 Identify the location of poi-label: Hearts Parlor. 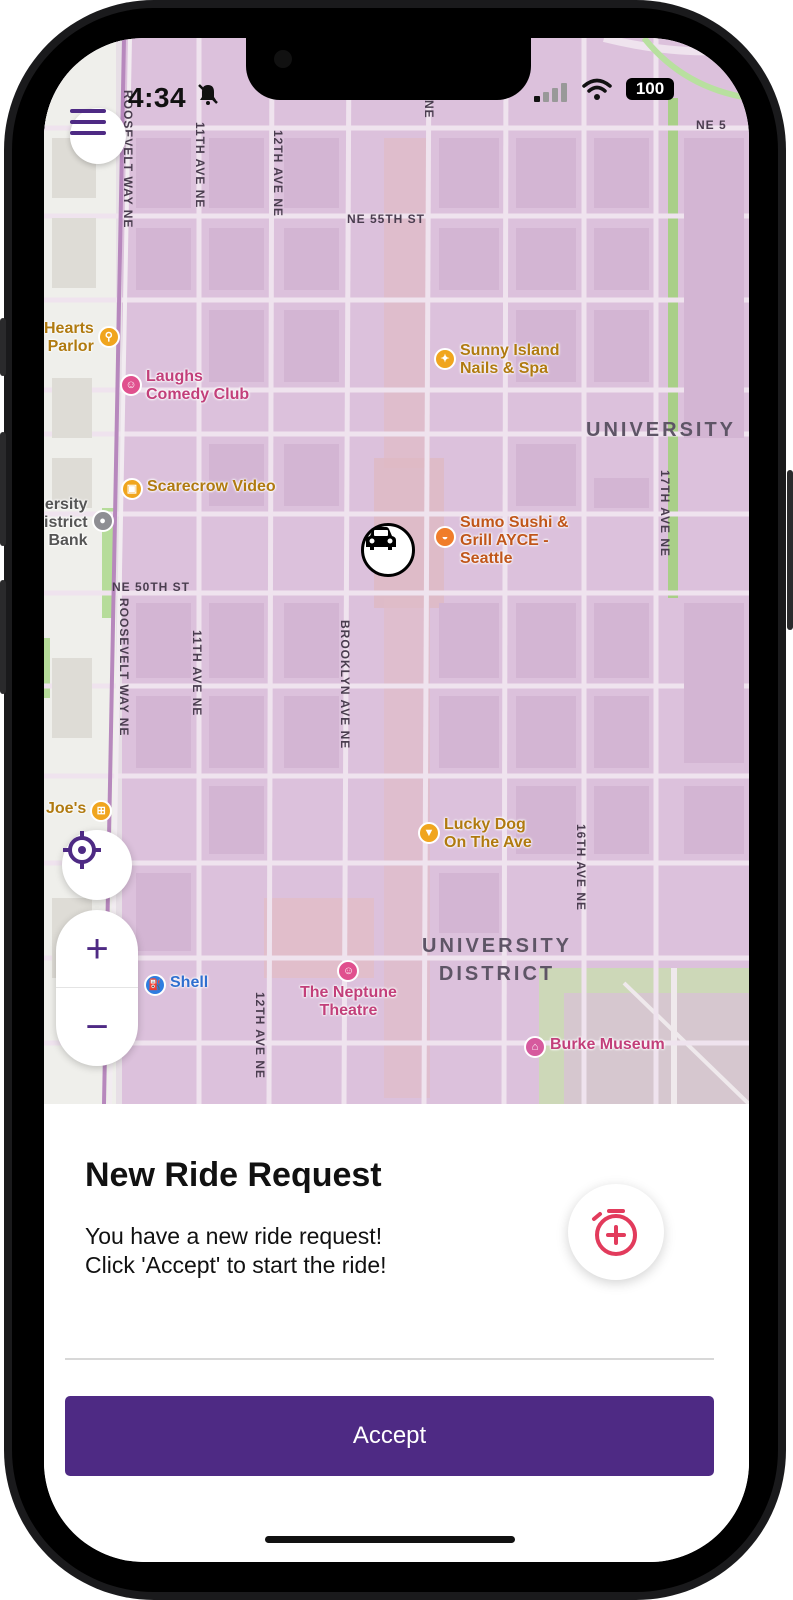
(69, 337).